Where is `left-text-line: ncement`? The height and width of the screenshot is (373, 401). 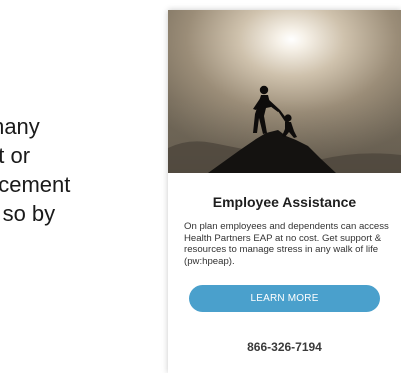 left-text-line: ncement is located at coordinates (35, 184).